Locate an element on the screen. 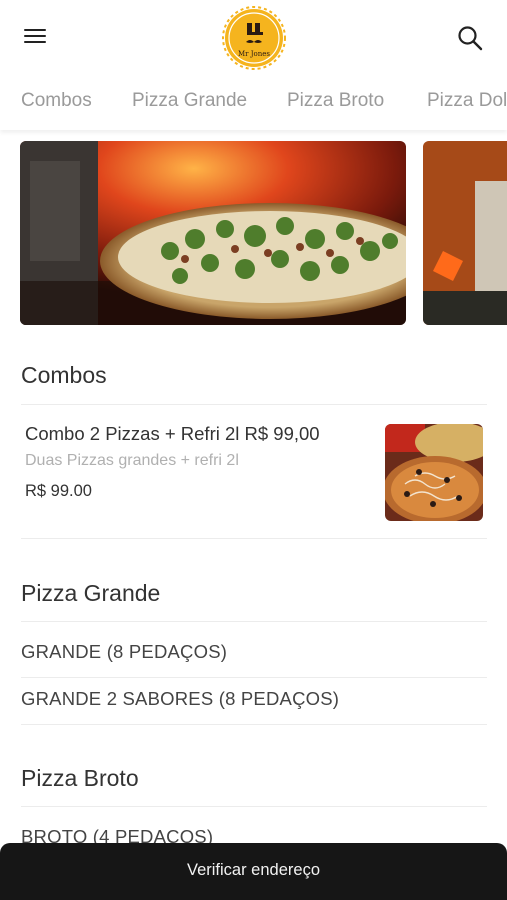 The width and height of the screenshot is (507, 900). tab-pizza-doce: Pizza Dol is located at coordinates (467, 101).